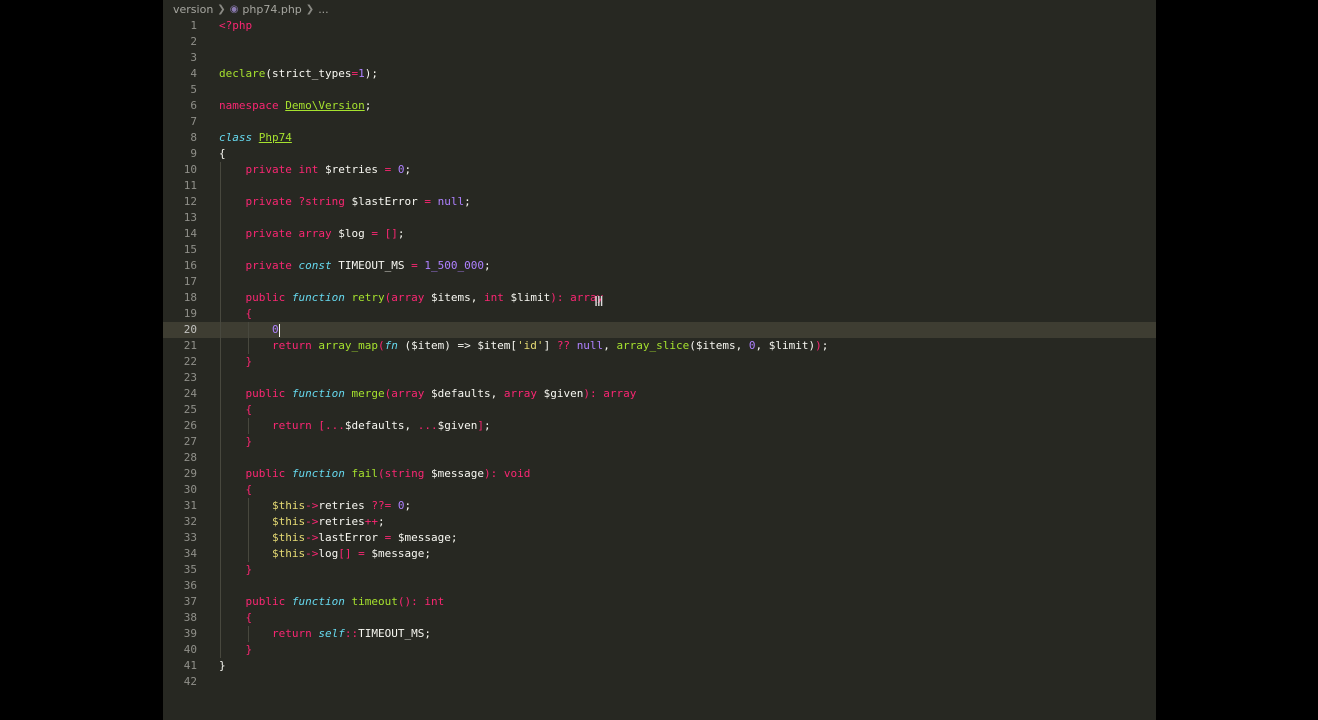 The width and height of the screenshot is (1318, 720). Describe the element at coordinates (249, 330) in the screenshot. I see `code-text: 0` at that location.